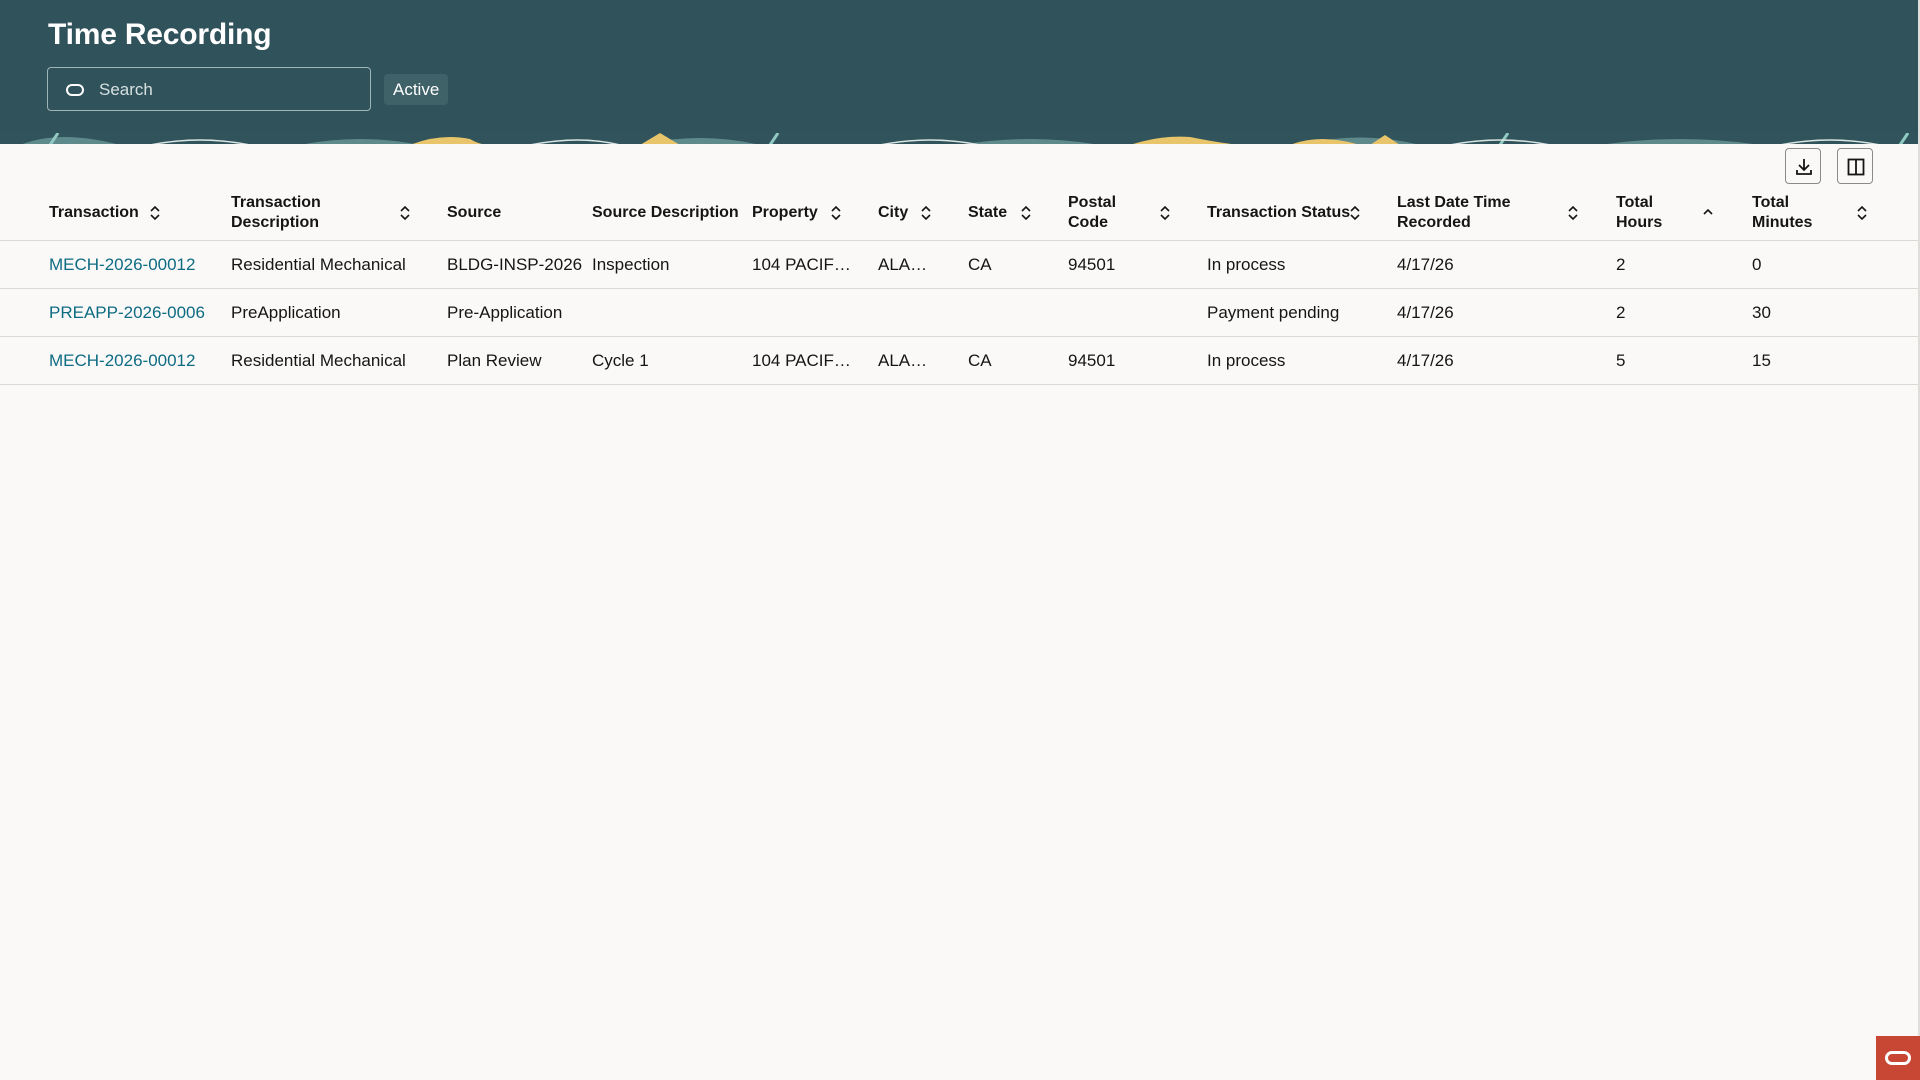  I want to click on column-header-label: Property, so click(785, 212).